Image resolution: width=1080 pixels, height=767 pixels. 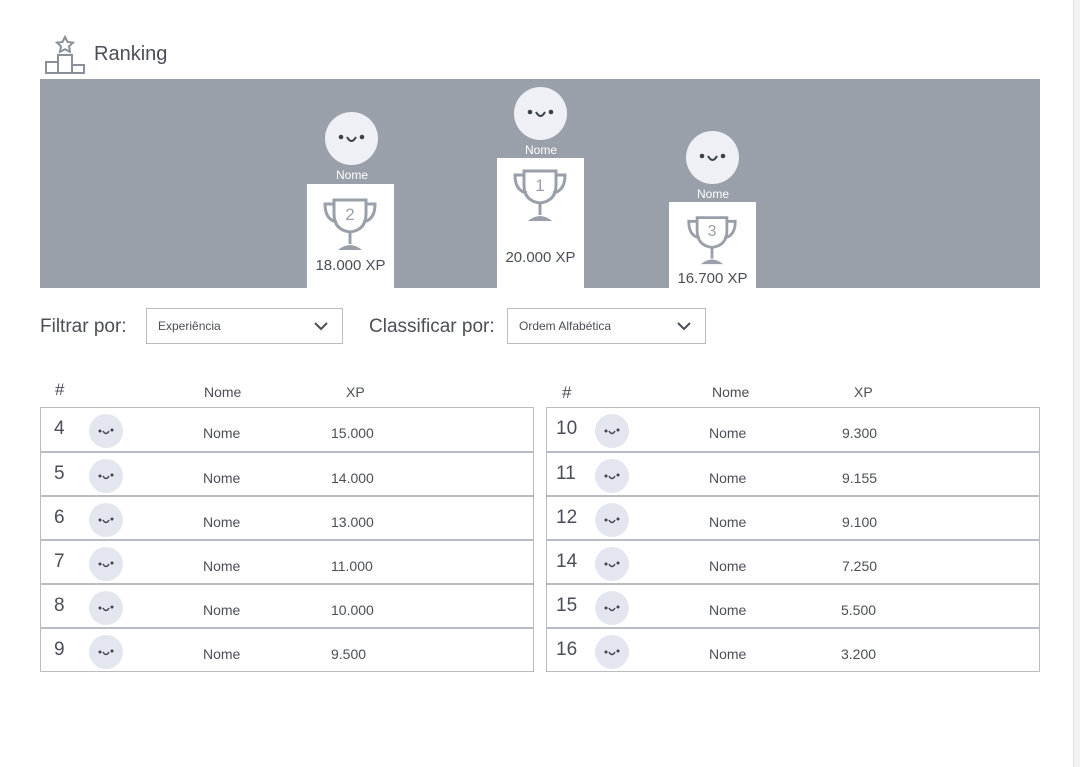 What do you see at coordinates (351, 175) in the screenshot?
I see `podium-name-second: Nome` at bounding box center [351, 175].